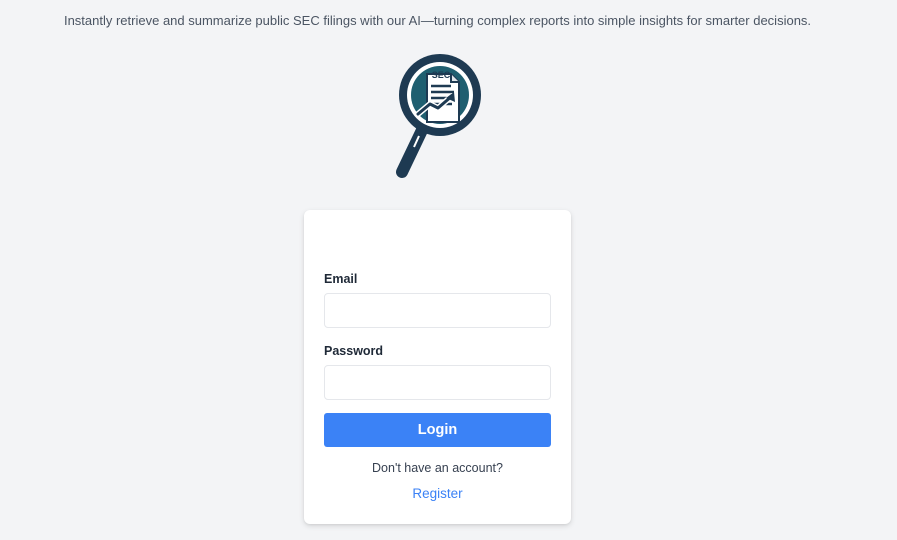 The height and width of the screenshot is (540, 897). What do you see at coordinates (441, 75) in the screenshot?
I see `logo-sec-text: SEC` at bounding box center [441, 75].